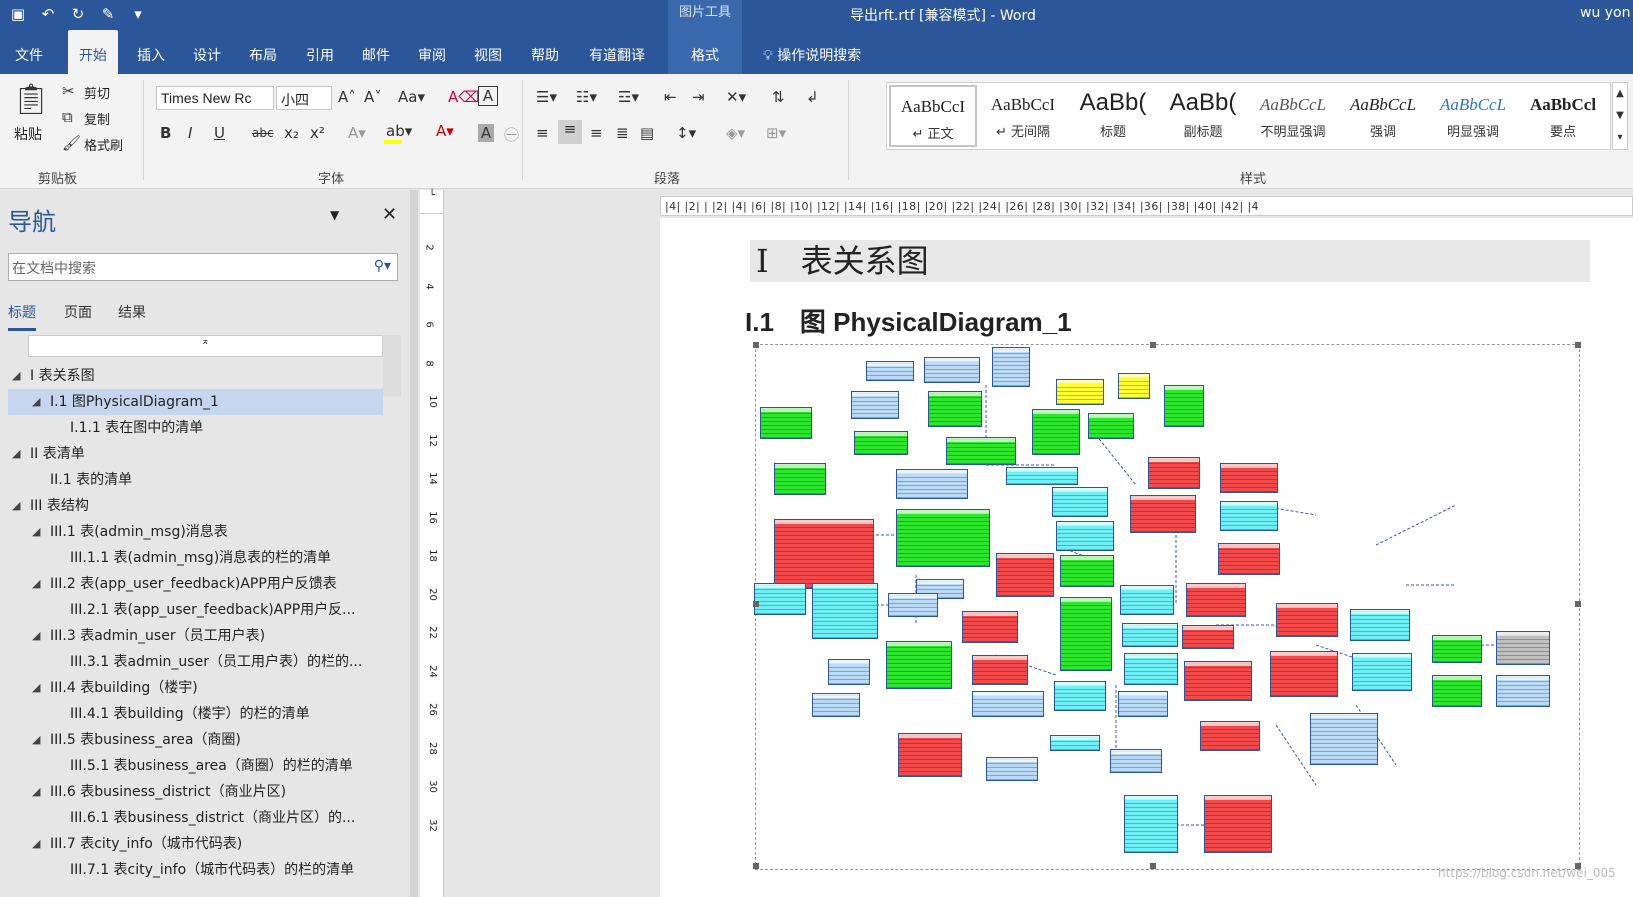 The image size is (1633, 897). Describe the element at coordinates (445, 131) in the screenshot. I see `font-color-icon: A▾` at that location.